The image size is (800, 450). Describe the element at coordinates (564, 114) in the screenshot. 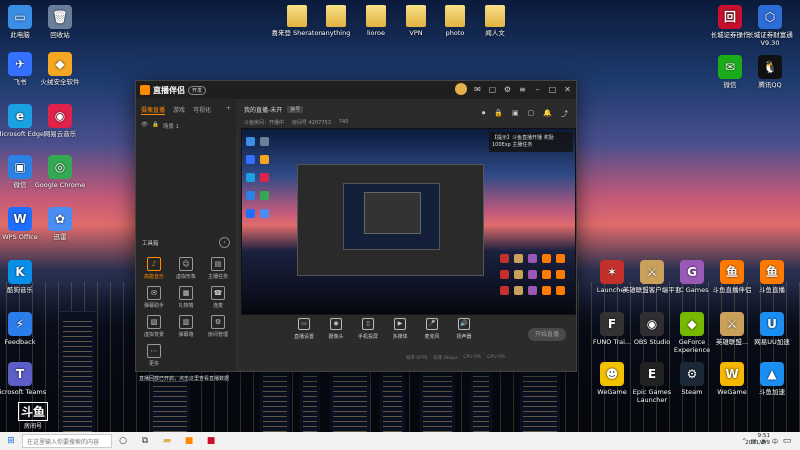

I see `share-icon: ⤴` at that location.